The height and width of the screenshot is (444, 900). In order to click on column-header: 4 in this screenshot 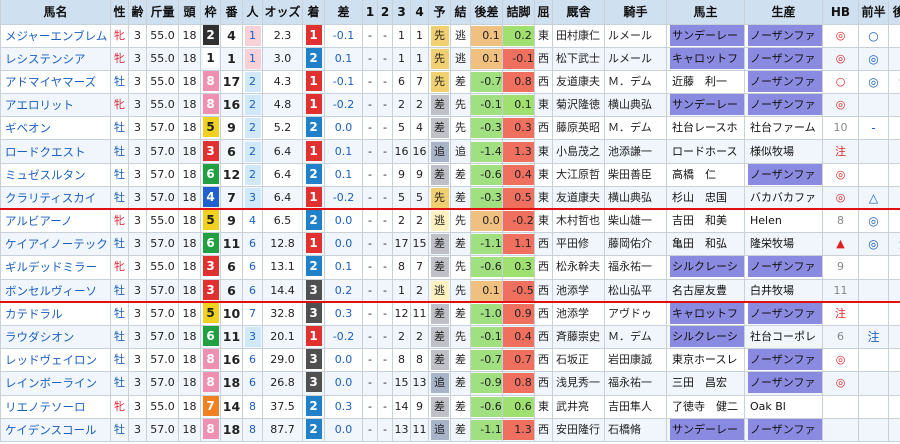, I will do `click(419, 12)`.